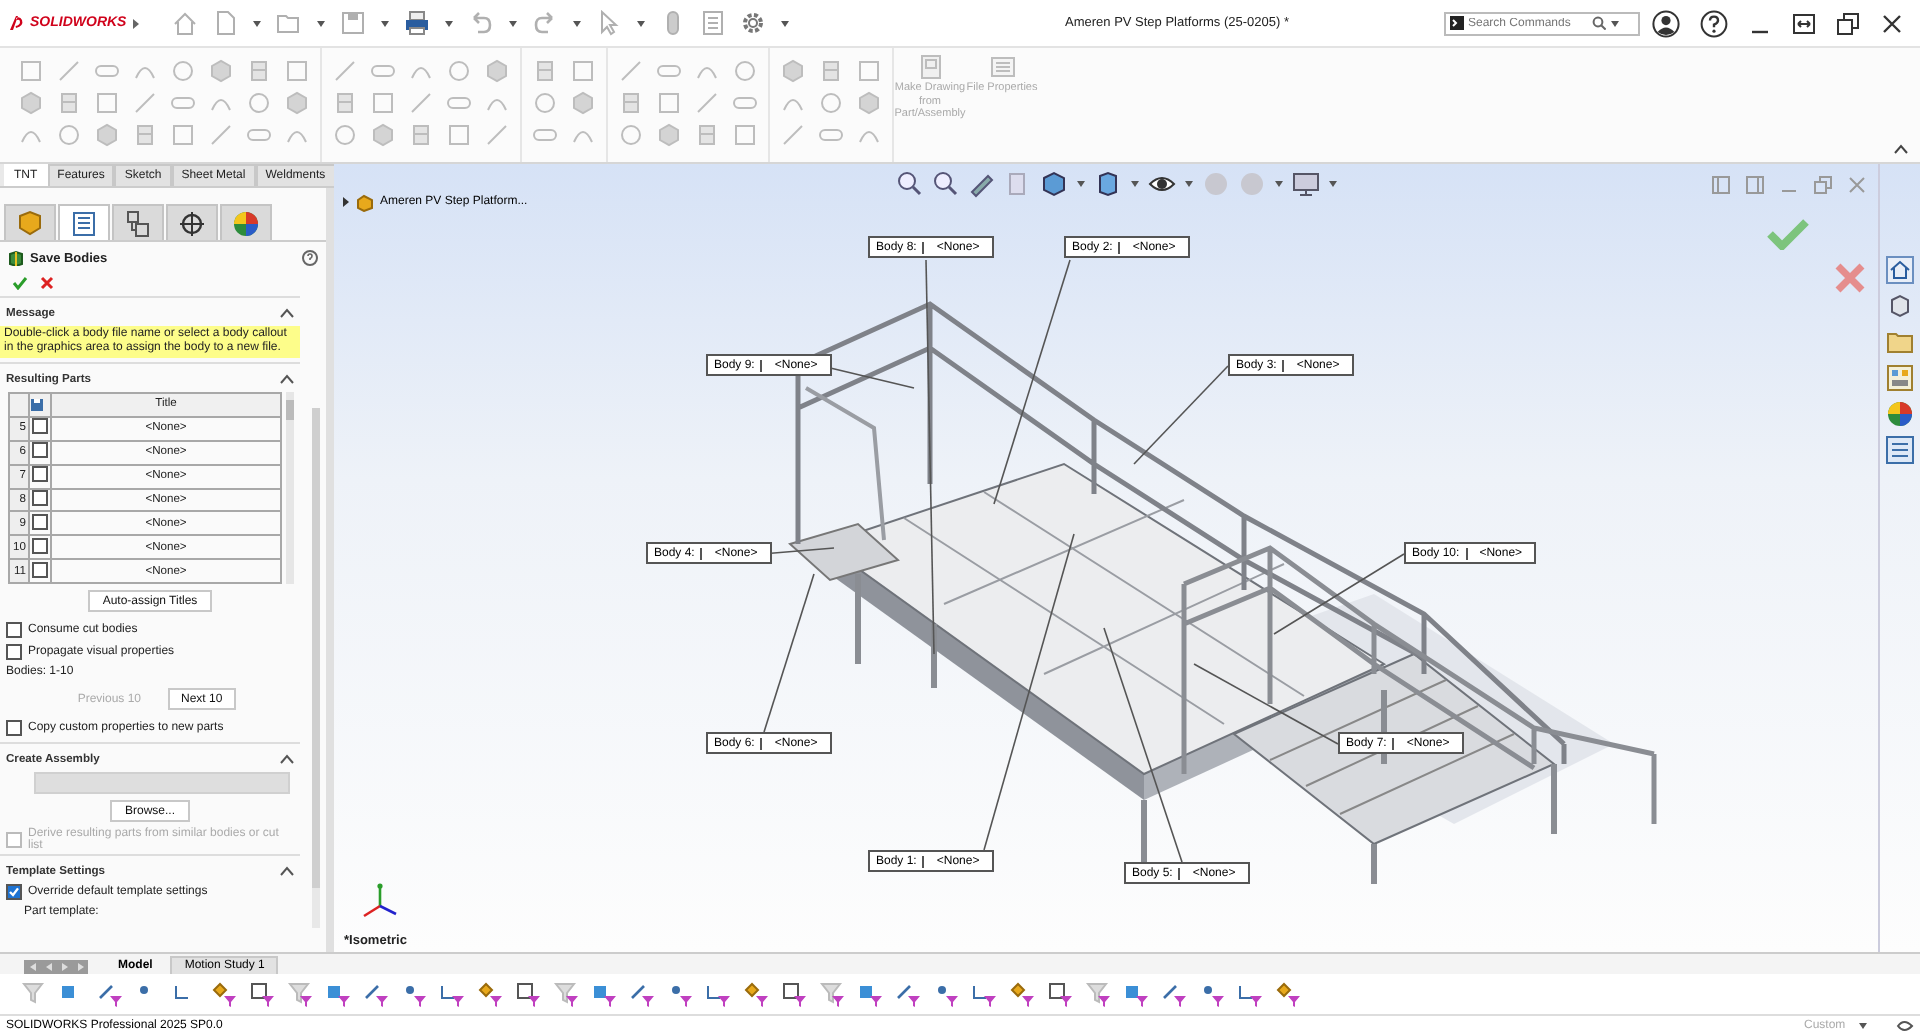 This screenshot has width=1920, height=1032. What do you see at coordinates (1900, 450) in the screenshot?
I see `list-icon` at bounding box center [1900, 450].